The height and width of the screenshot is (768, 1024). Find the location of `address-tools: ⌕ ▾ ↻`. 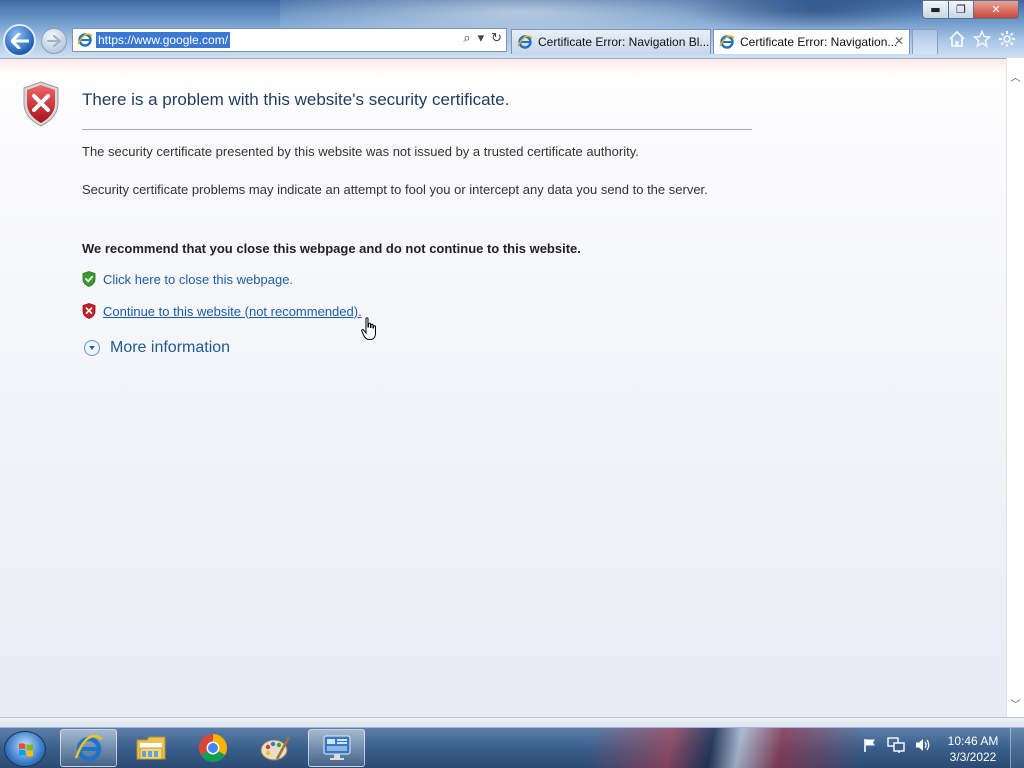

address-tools: ⌕ ▾ ↻ is located at coordinates (482, 38).